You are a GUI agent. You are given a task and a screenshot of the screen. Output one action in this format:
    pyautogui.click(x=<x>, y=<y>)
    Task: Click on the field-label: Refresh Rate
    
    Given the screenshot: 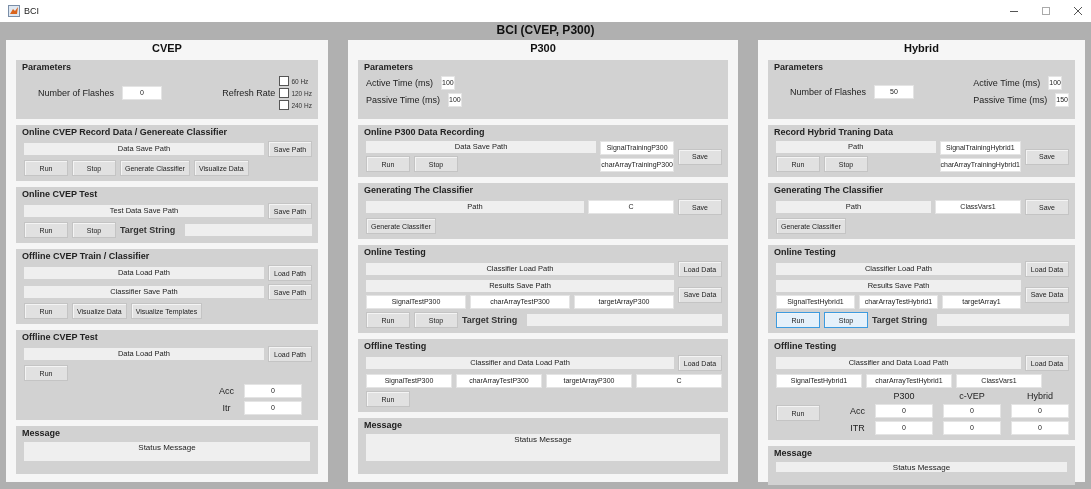 What is the action you would take?
    pyautogui.click(x=249, y=93)
    